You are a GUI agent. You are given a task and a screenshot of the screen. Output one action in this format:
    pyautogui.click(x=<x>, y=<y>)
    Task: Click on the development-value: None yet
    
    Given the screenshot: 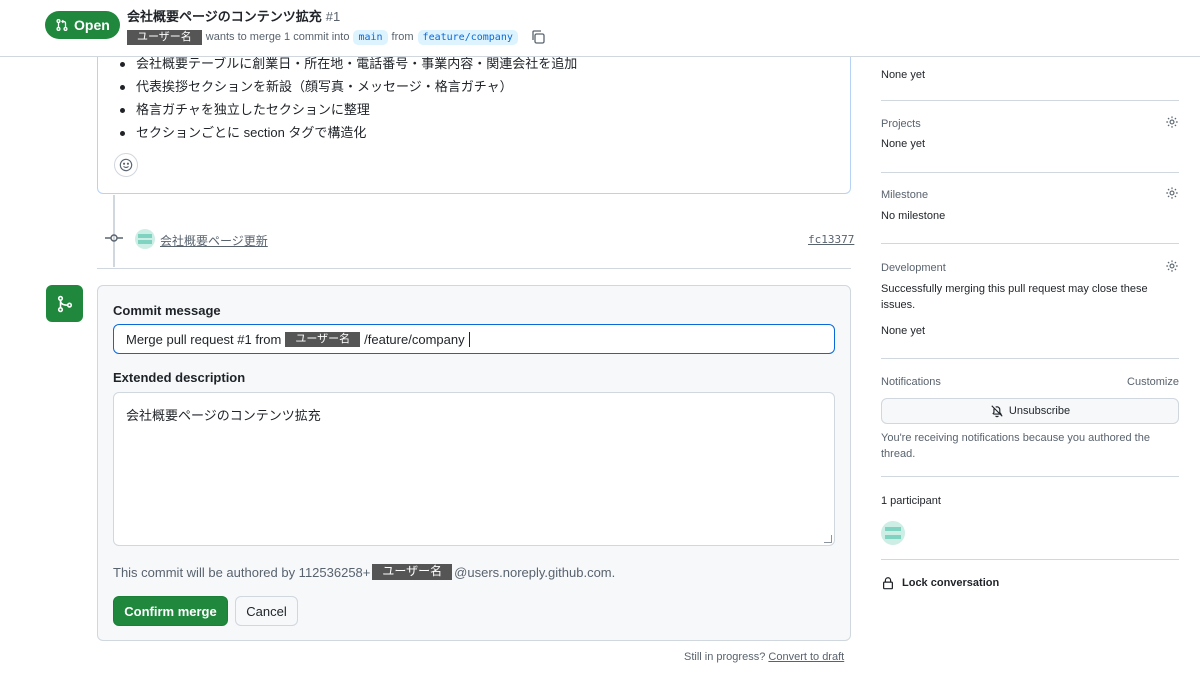 What is the action you would take?
    pyautogui.click(x=903, y=331)
    